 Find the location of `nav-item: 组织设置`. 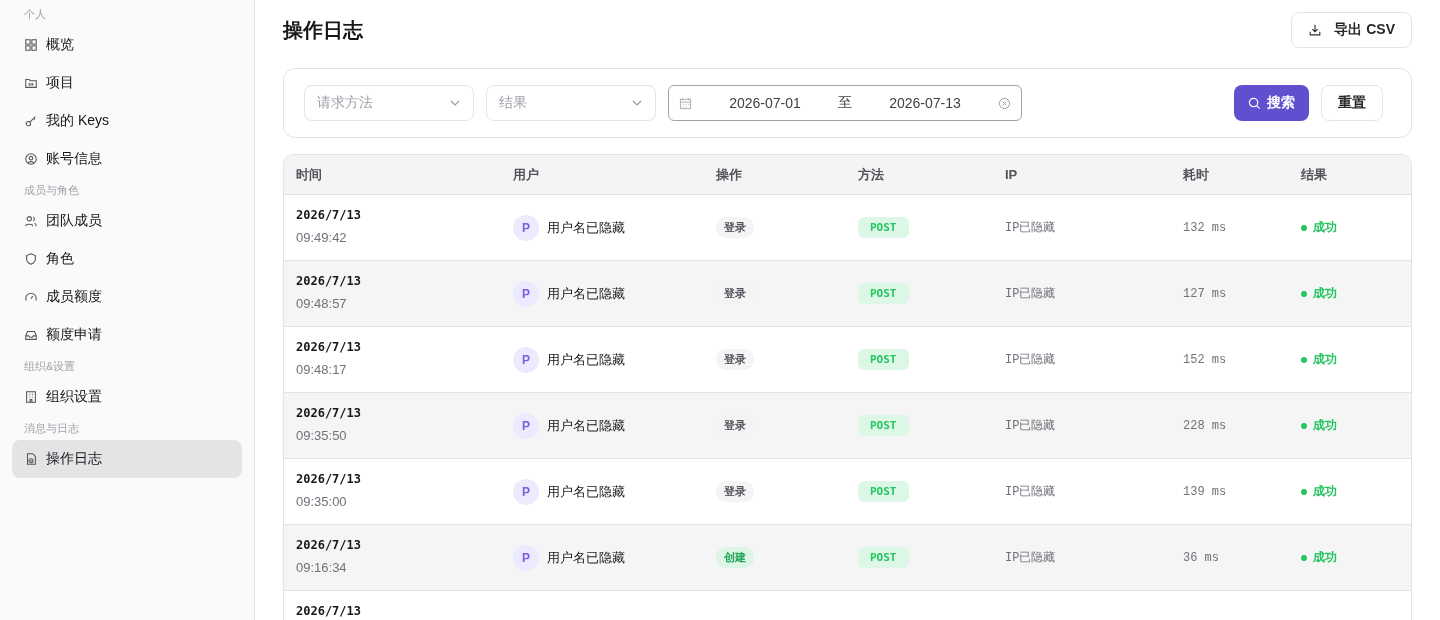

nav-item: 组织设置 is located at coordinates (127, 397).